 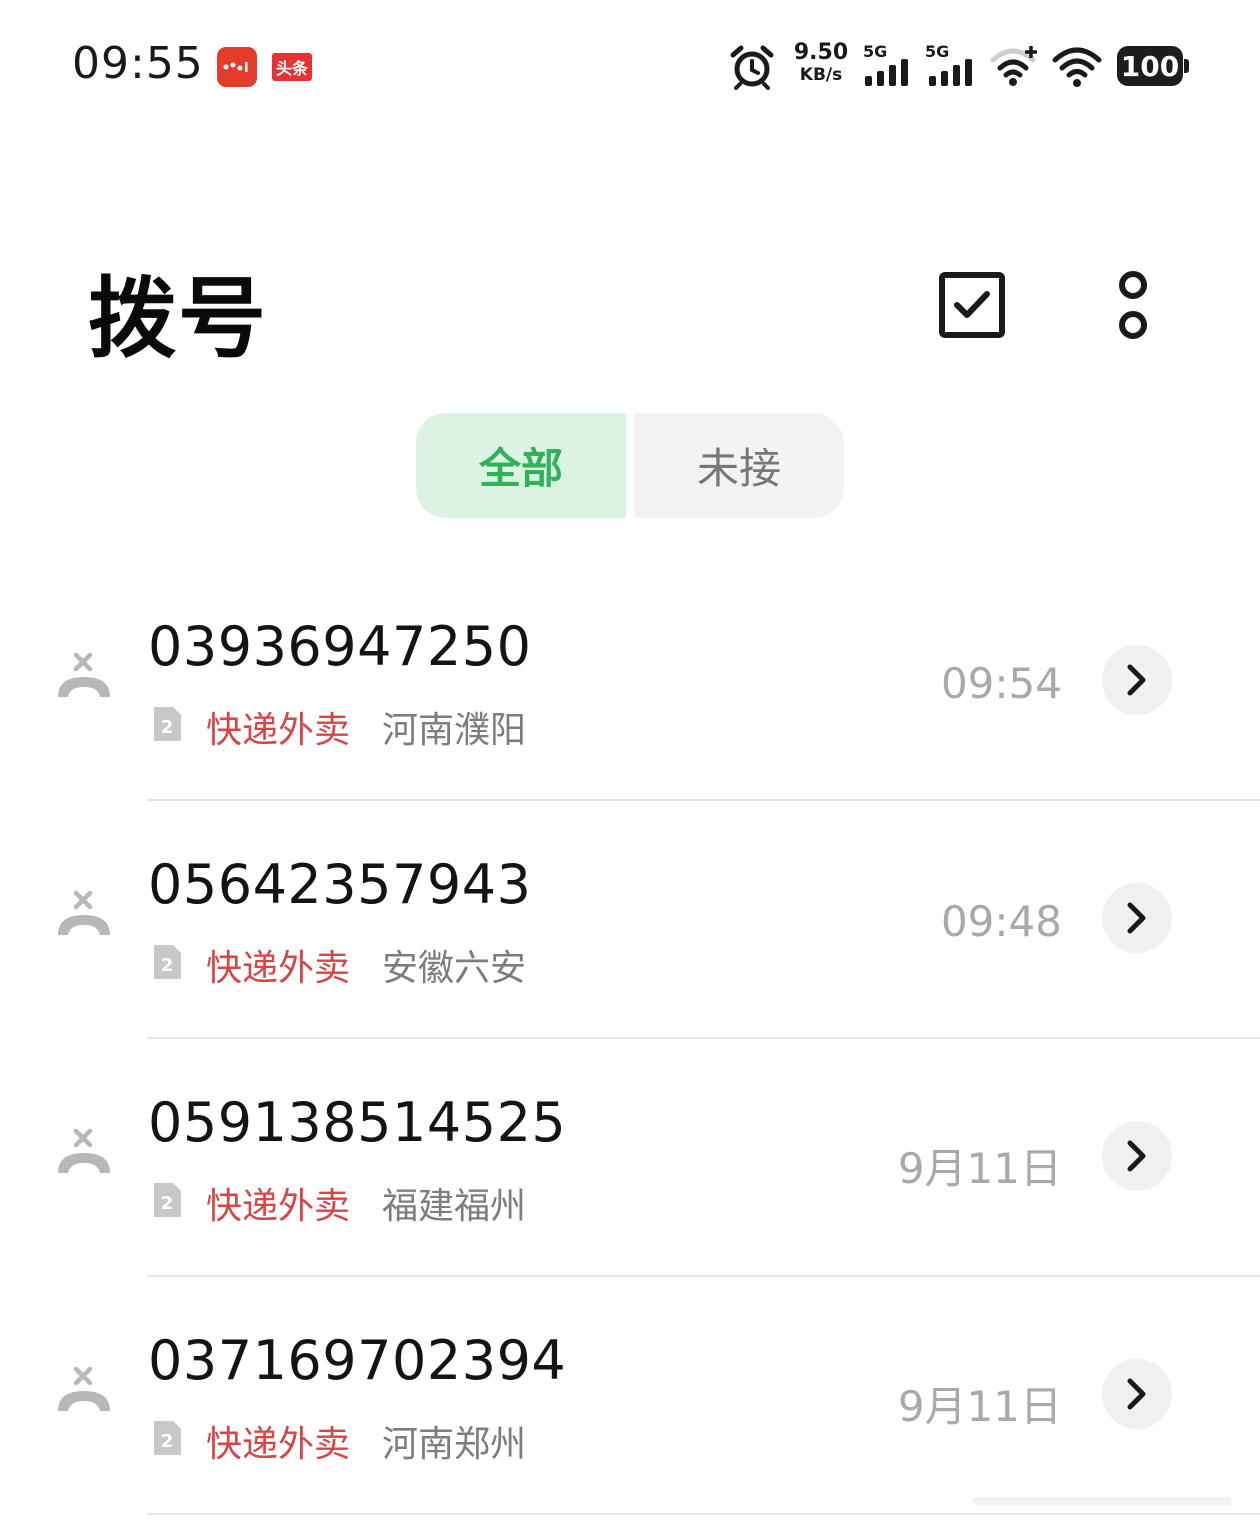 I want to click on caller-location: 河南郑州, so click(x=454, y=1444).